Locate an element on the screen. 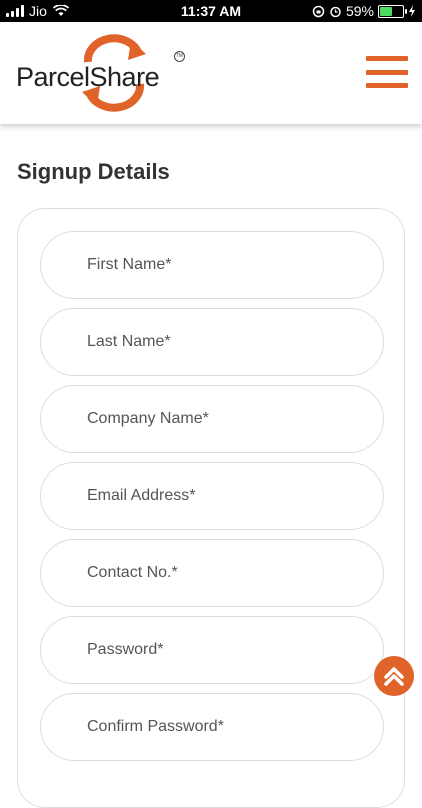 The image size is (422, 808). battery-percent: 59% is located at coordinates (359, 11).